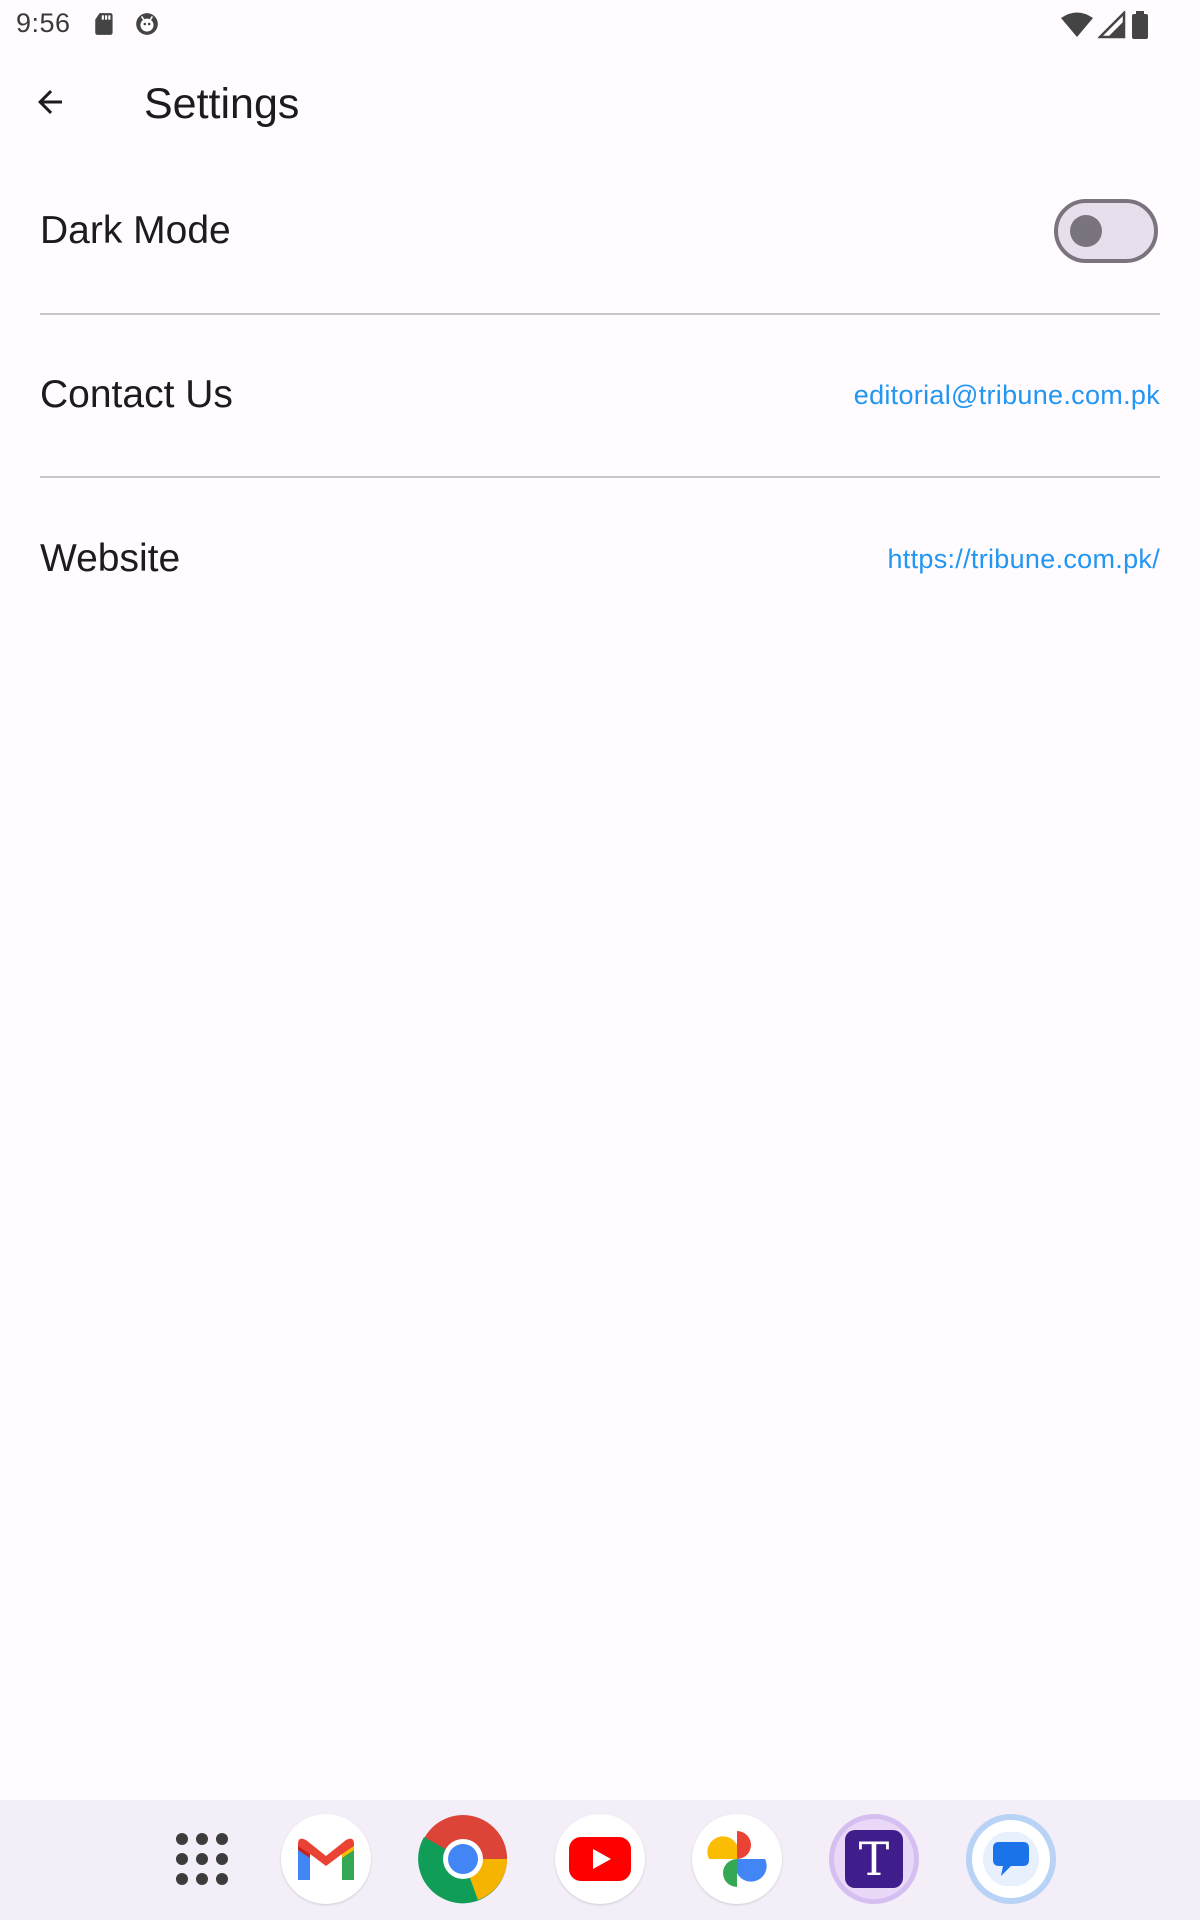  What do you see at coordinates (1140, 27) in the screenshot?
I see `battery-icon` at bounding box center [1140, 27].